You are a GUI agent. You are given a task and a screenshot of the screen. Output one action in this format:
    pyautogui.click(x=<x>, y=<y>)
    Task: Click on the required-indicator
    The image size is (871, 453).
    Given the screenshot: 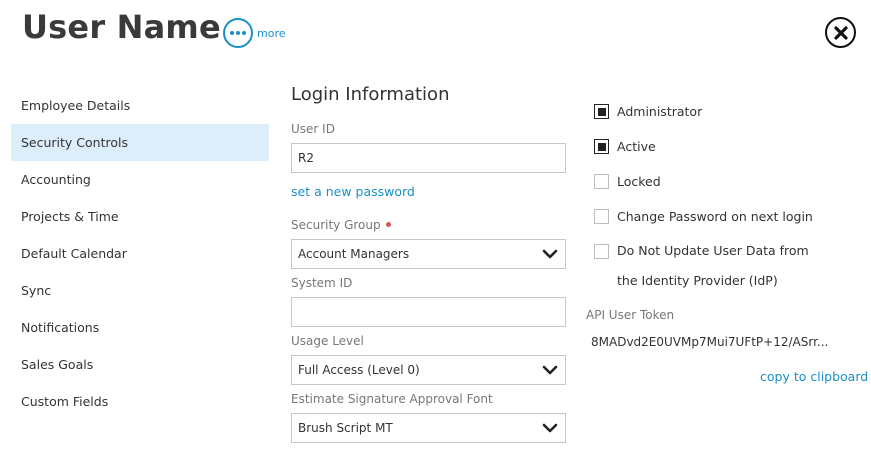 What is the action you would take?
    pyautogui.click(x=388, y=224)
    